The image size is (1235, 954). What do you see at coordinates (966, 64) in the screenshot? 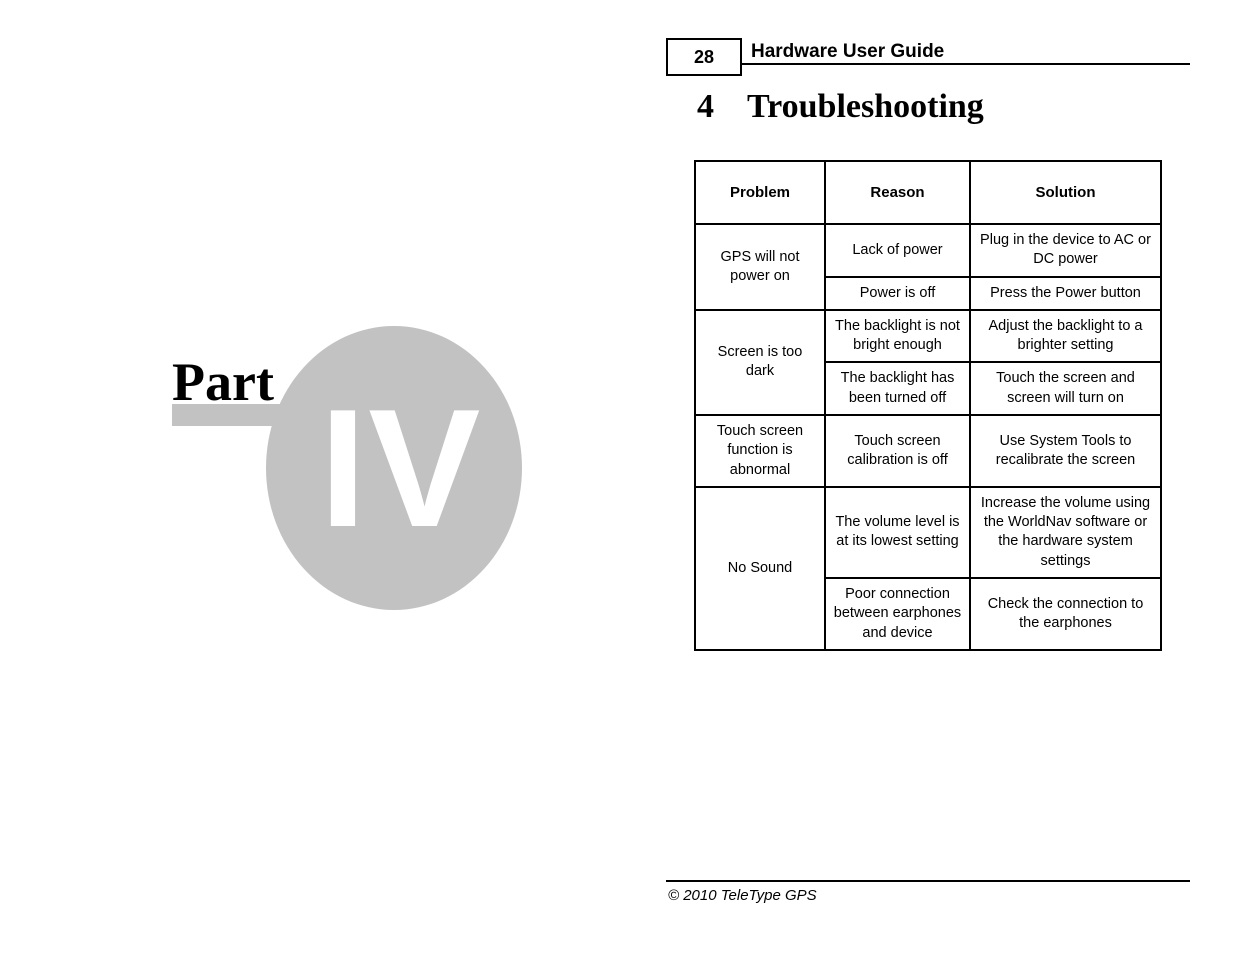
I see `header-divider` at bounding box center [966, 64].